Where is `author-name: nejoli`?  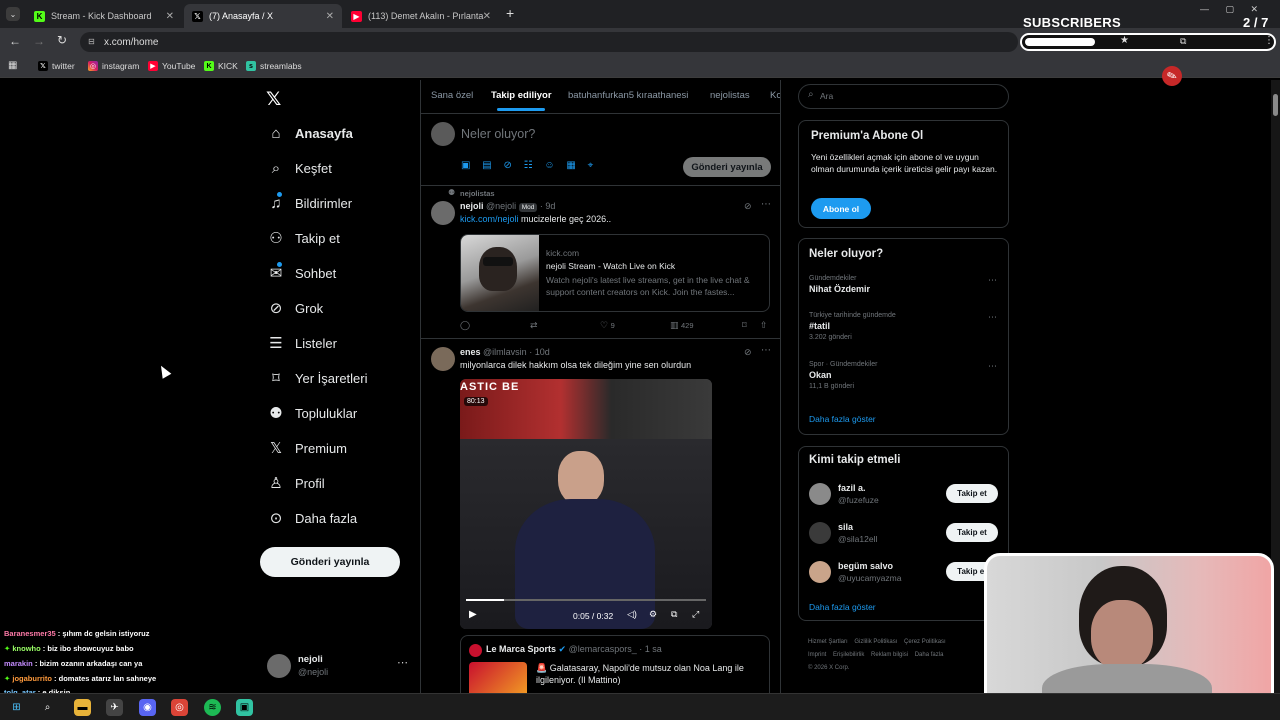
author-name: nejoli is located at coordinates (472, 206).